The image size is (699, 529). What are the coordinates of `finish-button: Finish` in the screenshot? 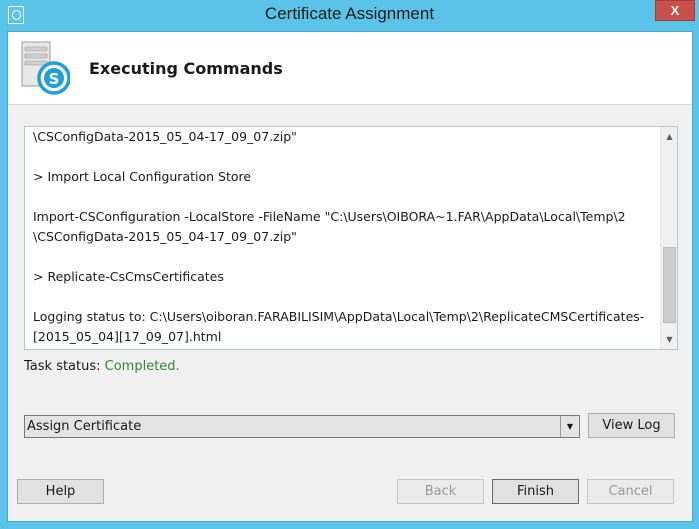 It's located at (535, 491).